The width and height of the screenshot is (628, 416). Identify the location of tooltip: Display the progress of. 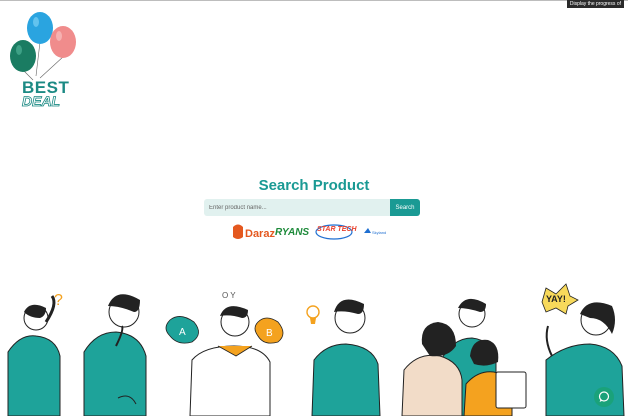
(595, 4).